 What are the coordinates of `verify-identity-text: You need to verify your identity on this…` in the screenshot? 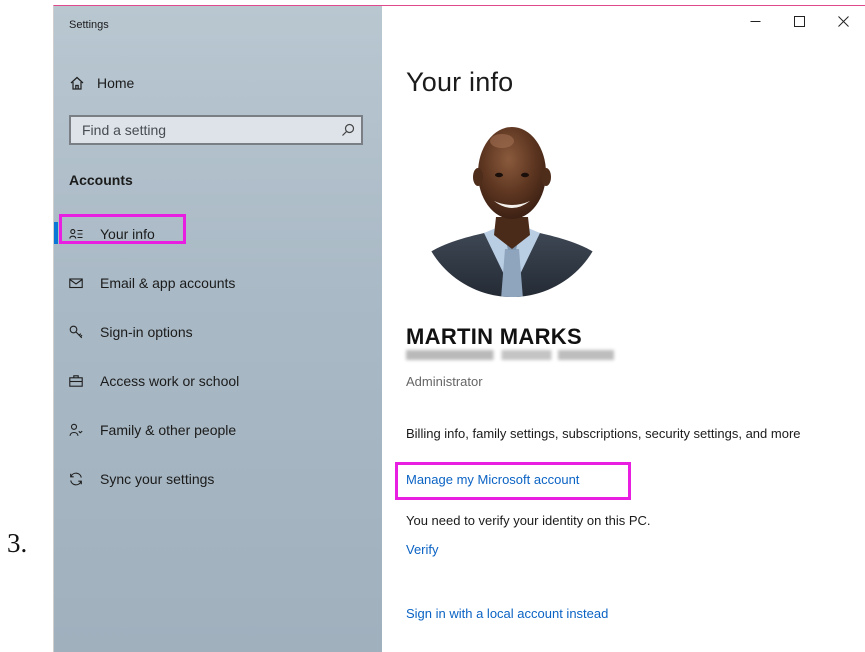 It's located at (528, 520).